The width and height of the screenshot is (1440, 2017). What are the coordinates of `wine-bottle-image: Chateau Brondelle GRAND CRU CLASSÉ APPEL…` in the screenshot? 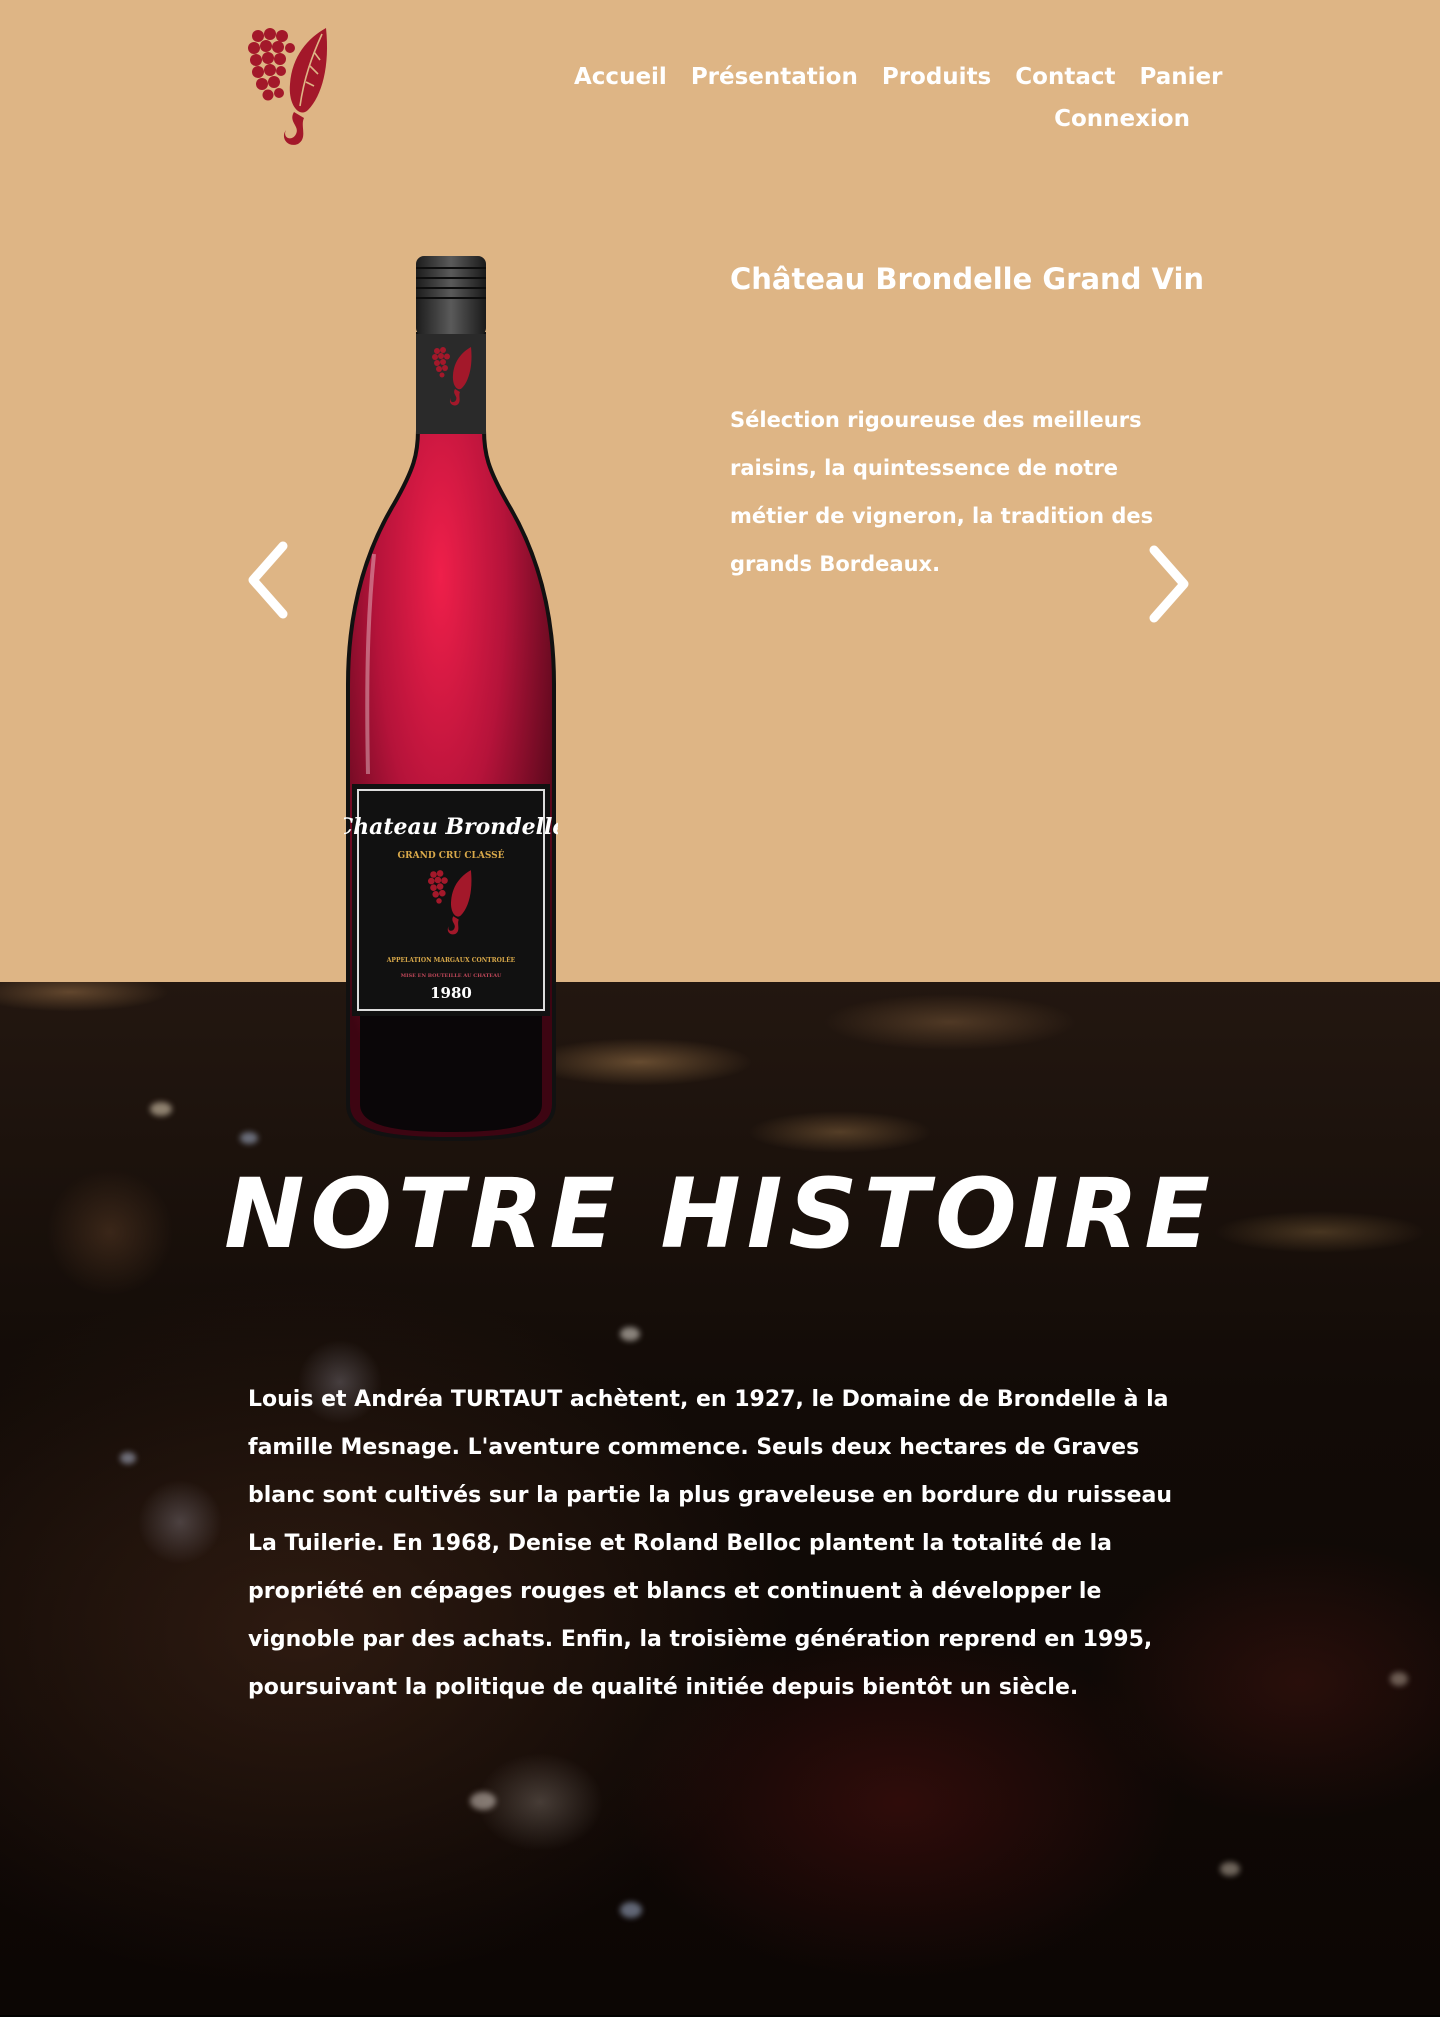 It's located at (451, 699).